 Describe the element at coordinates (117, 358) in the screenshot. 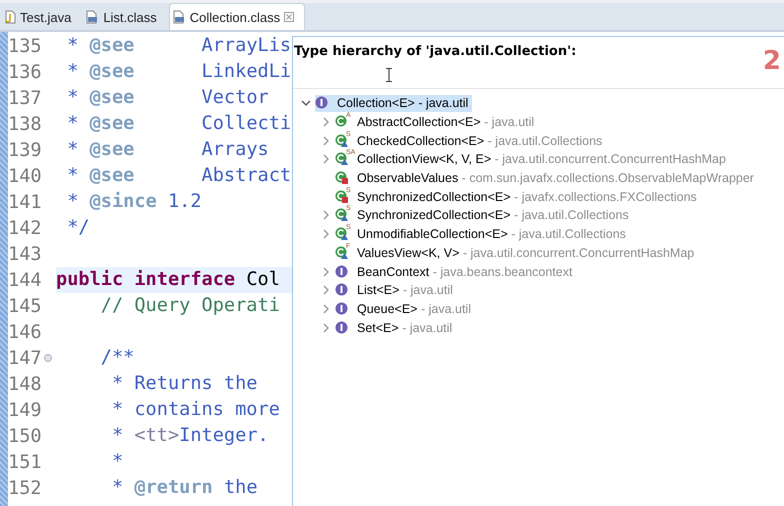

I see `code-line: /**` at that location.